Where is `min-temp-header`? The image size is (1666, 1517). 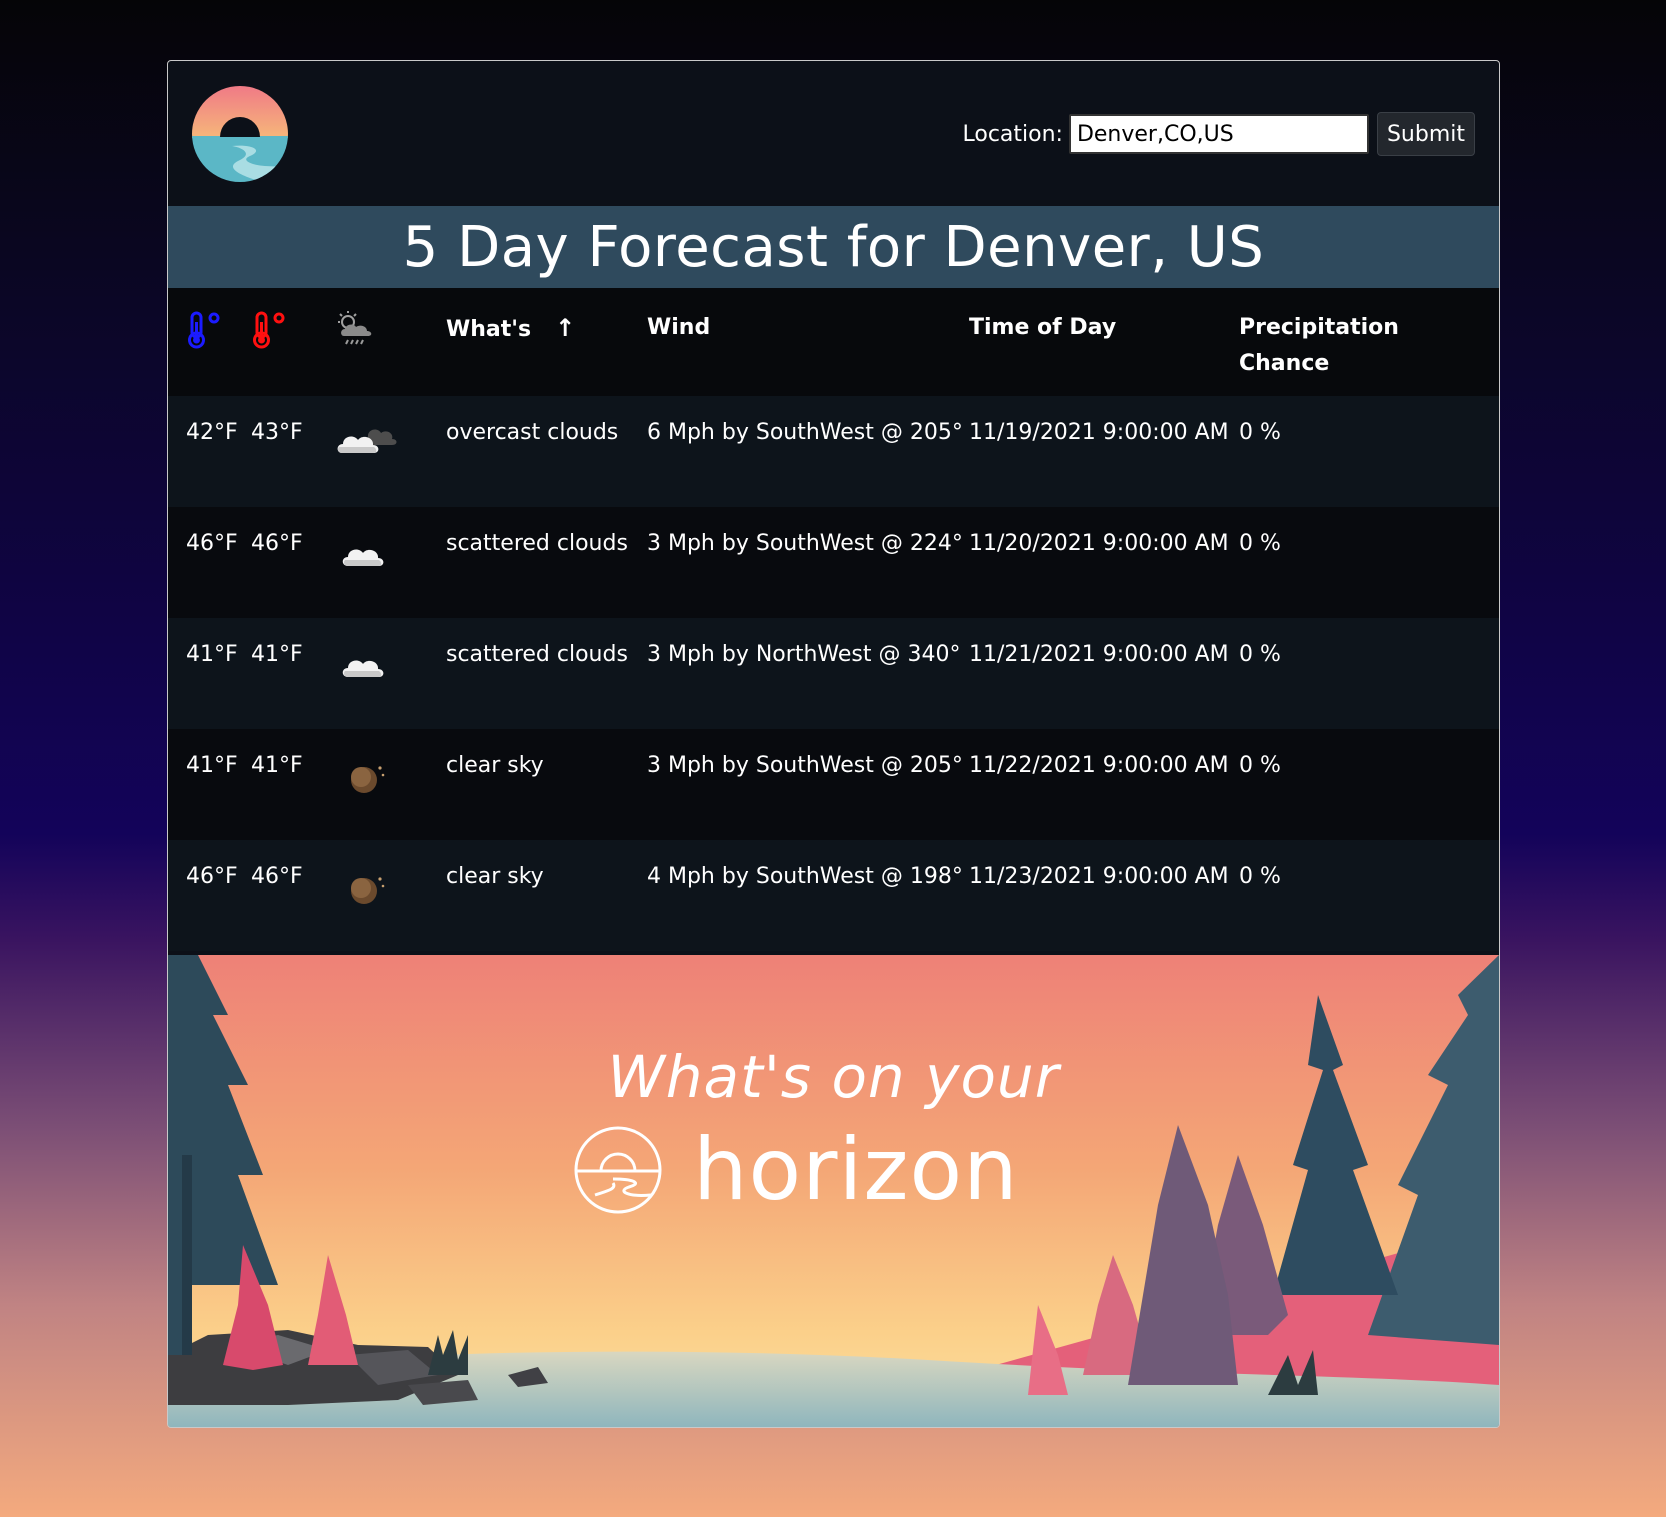 min-temp-header is located at coordinates (209, 342).